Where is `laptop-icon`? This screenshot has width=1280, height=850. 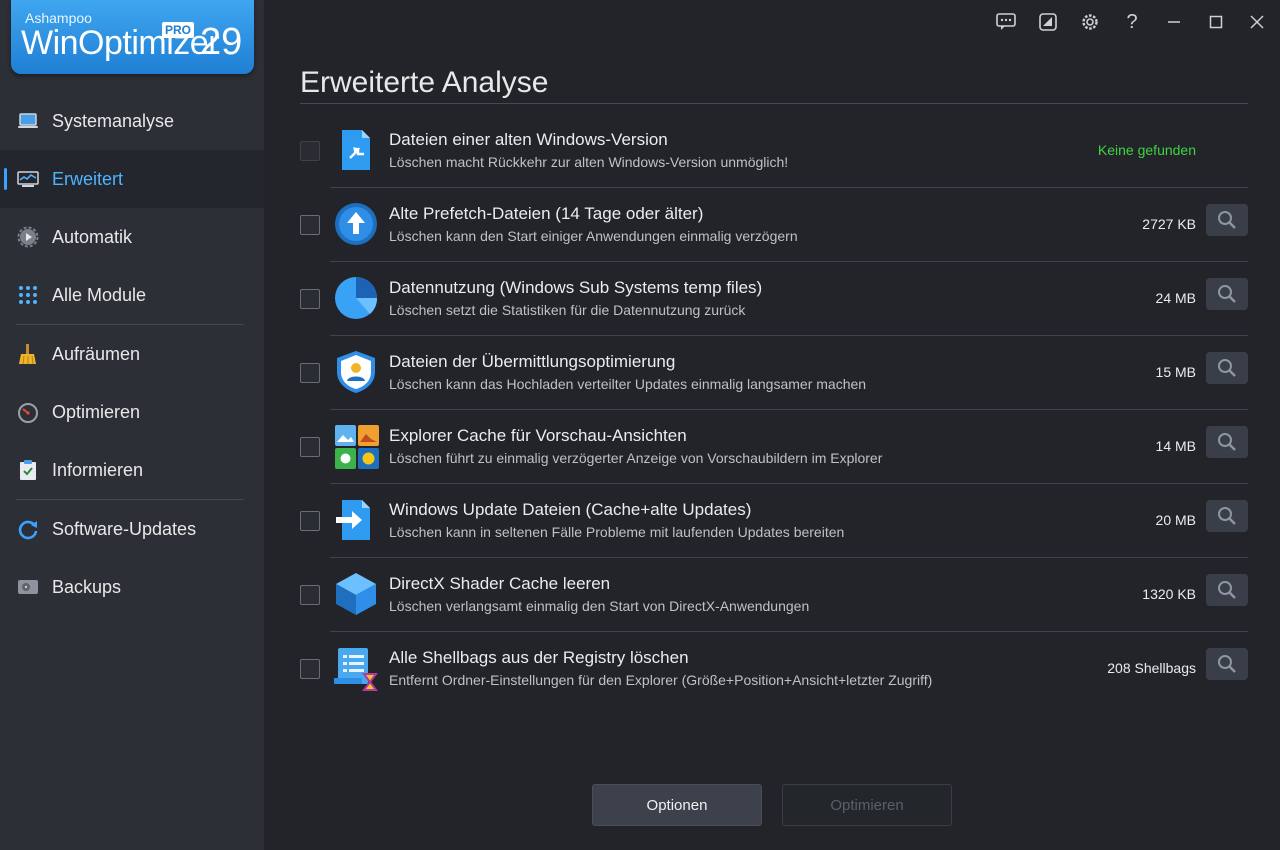 laptop-icon is located at coordinates (28, 121).